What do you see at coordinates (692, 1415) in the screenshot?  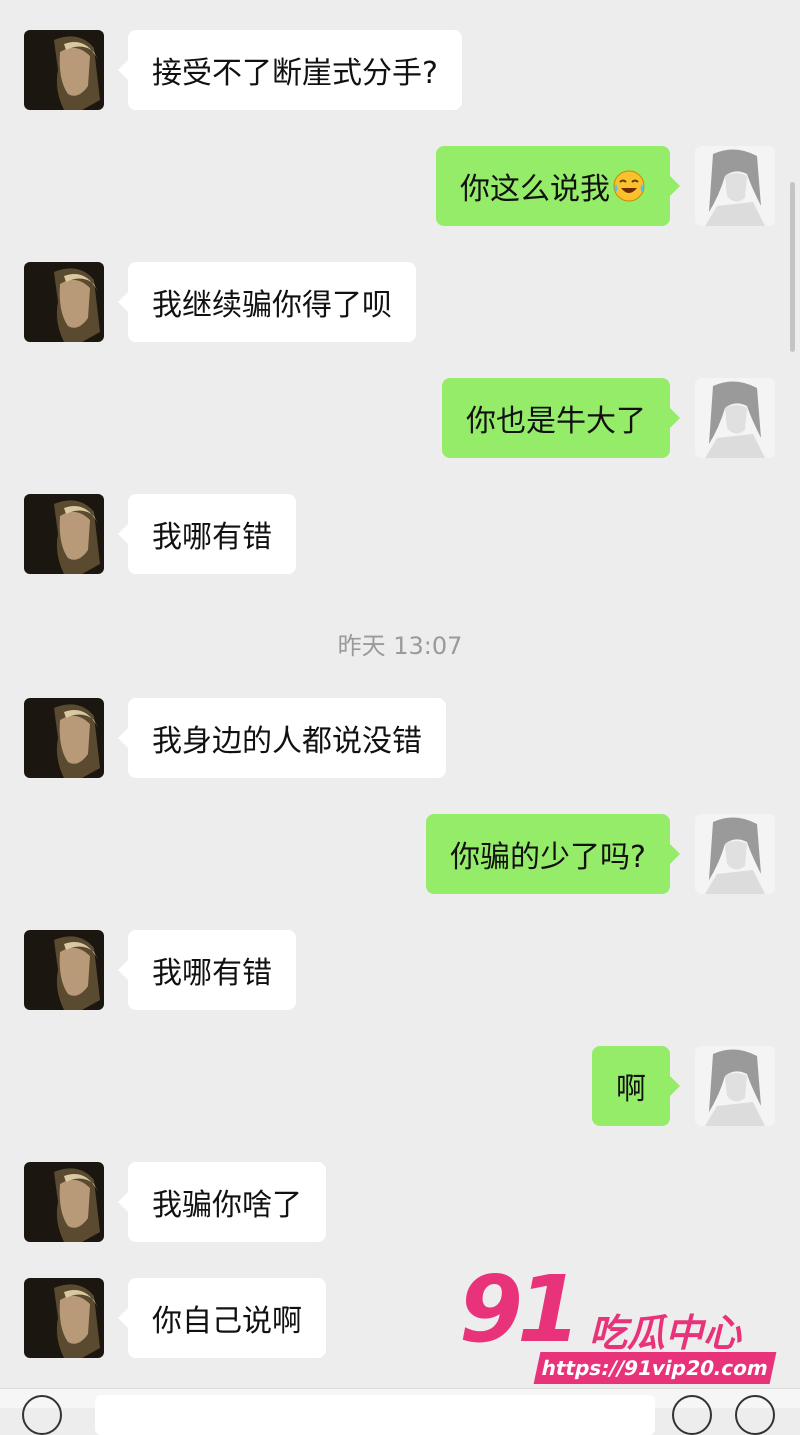 I see `emoji-icon` at bounding box center [692, 1415].